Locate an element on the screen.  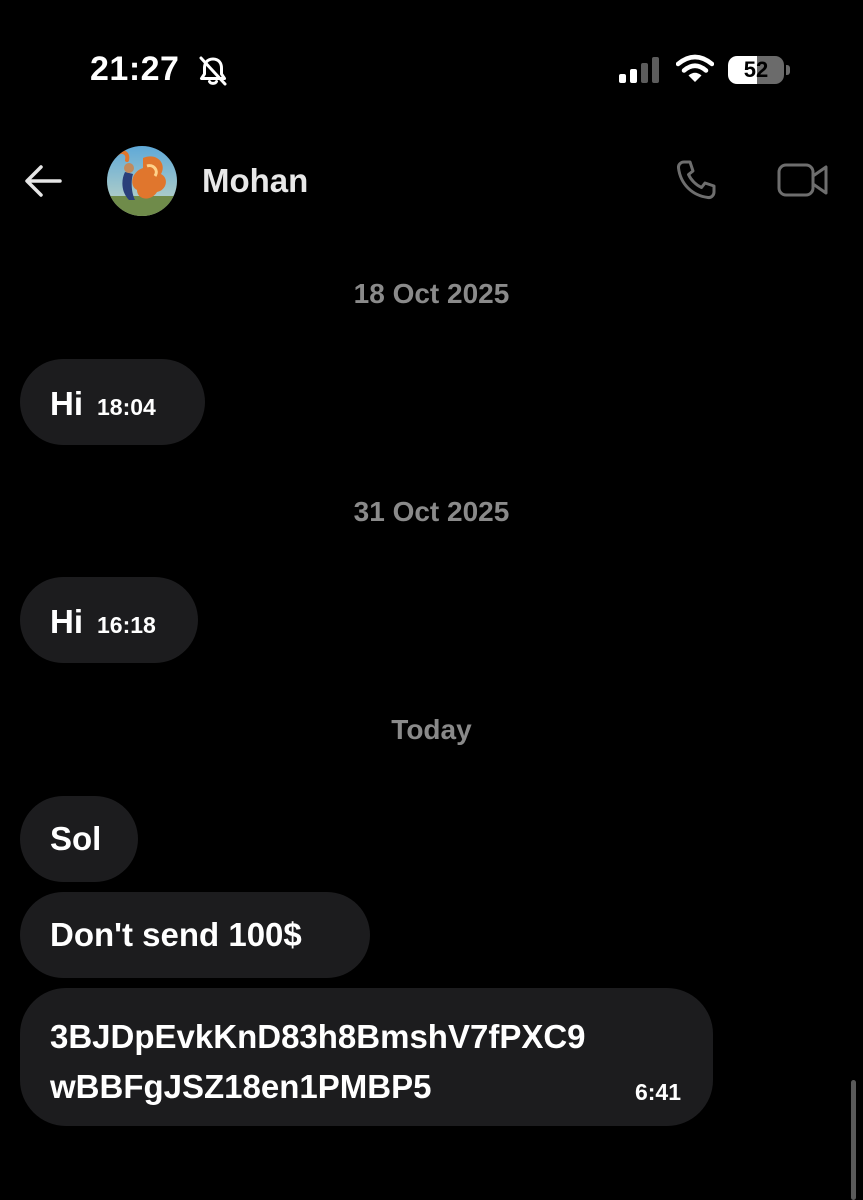
message-text: Don't send 100$ is located at coordinates (176, 934).